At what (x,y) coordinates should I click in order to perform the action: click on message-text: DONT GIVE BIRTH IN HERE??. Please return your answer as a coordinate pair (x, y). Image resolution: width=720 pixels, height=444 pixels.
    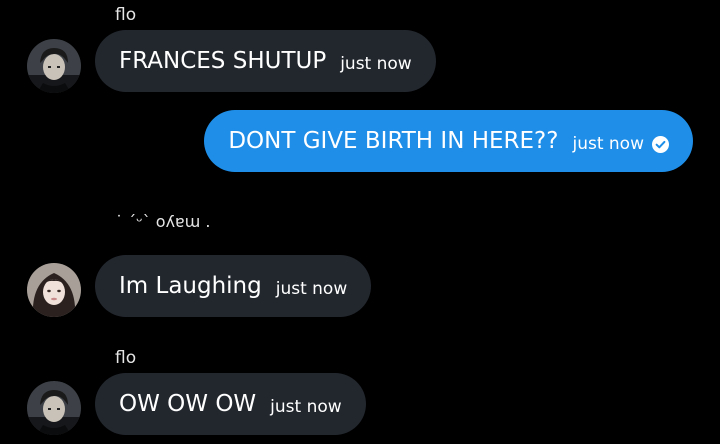
    Looking at the image, I should click on (393, 141).